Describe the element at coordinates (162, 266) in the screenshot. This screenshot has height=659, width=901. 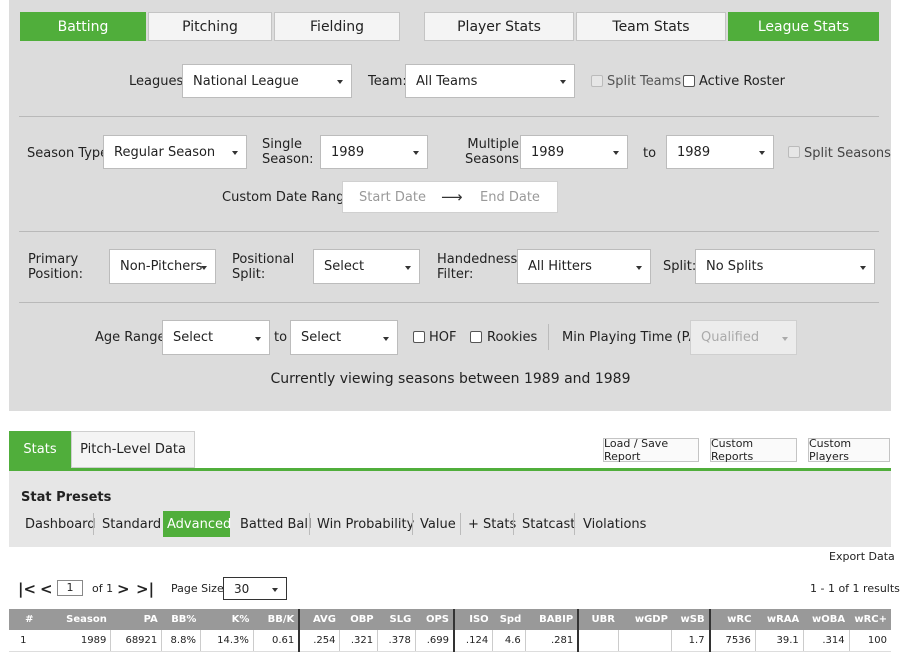
I see `primary-position-select: Non-Pitchers` at that location.